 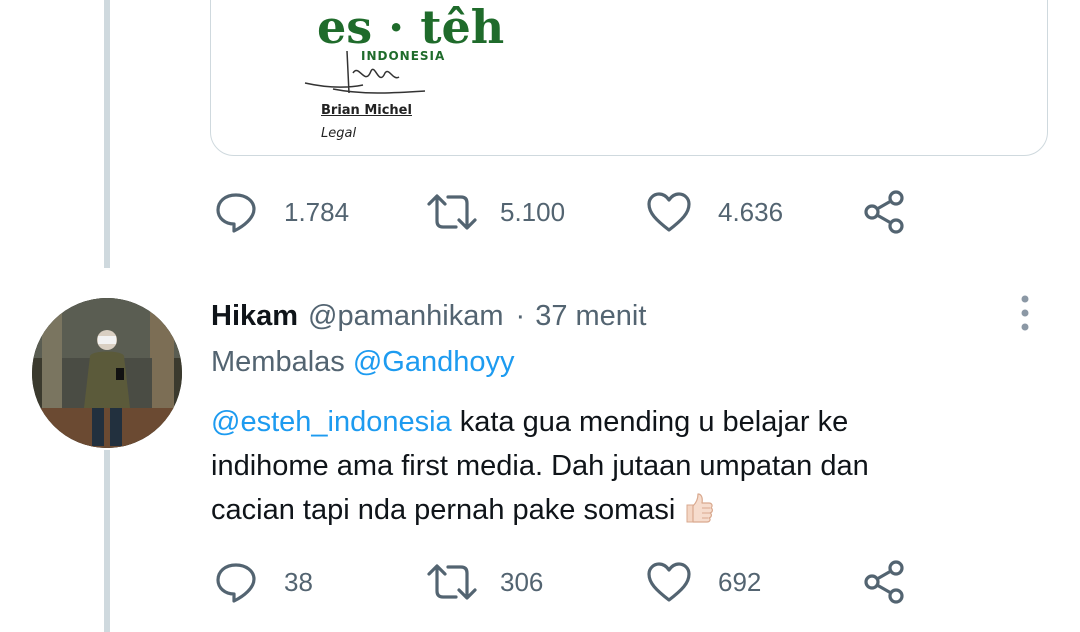 What do you see at coordinates (405, 316) in the screenshot?
I see `user-handle: @pamanhikam` at bounding box center [405, 316].